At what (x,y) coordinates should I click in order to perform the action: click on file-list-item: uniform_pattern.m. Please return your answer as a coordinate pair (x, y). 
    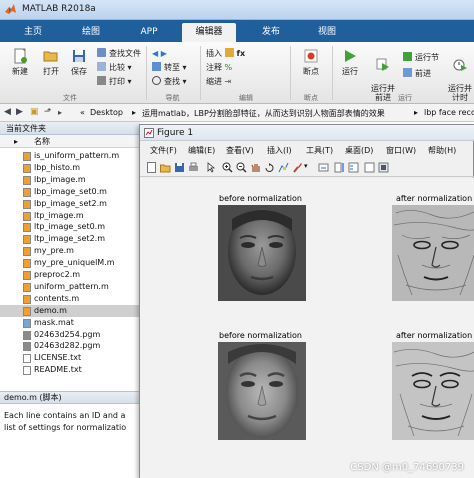
    Looking at the image, I should click on (70, 287).